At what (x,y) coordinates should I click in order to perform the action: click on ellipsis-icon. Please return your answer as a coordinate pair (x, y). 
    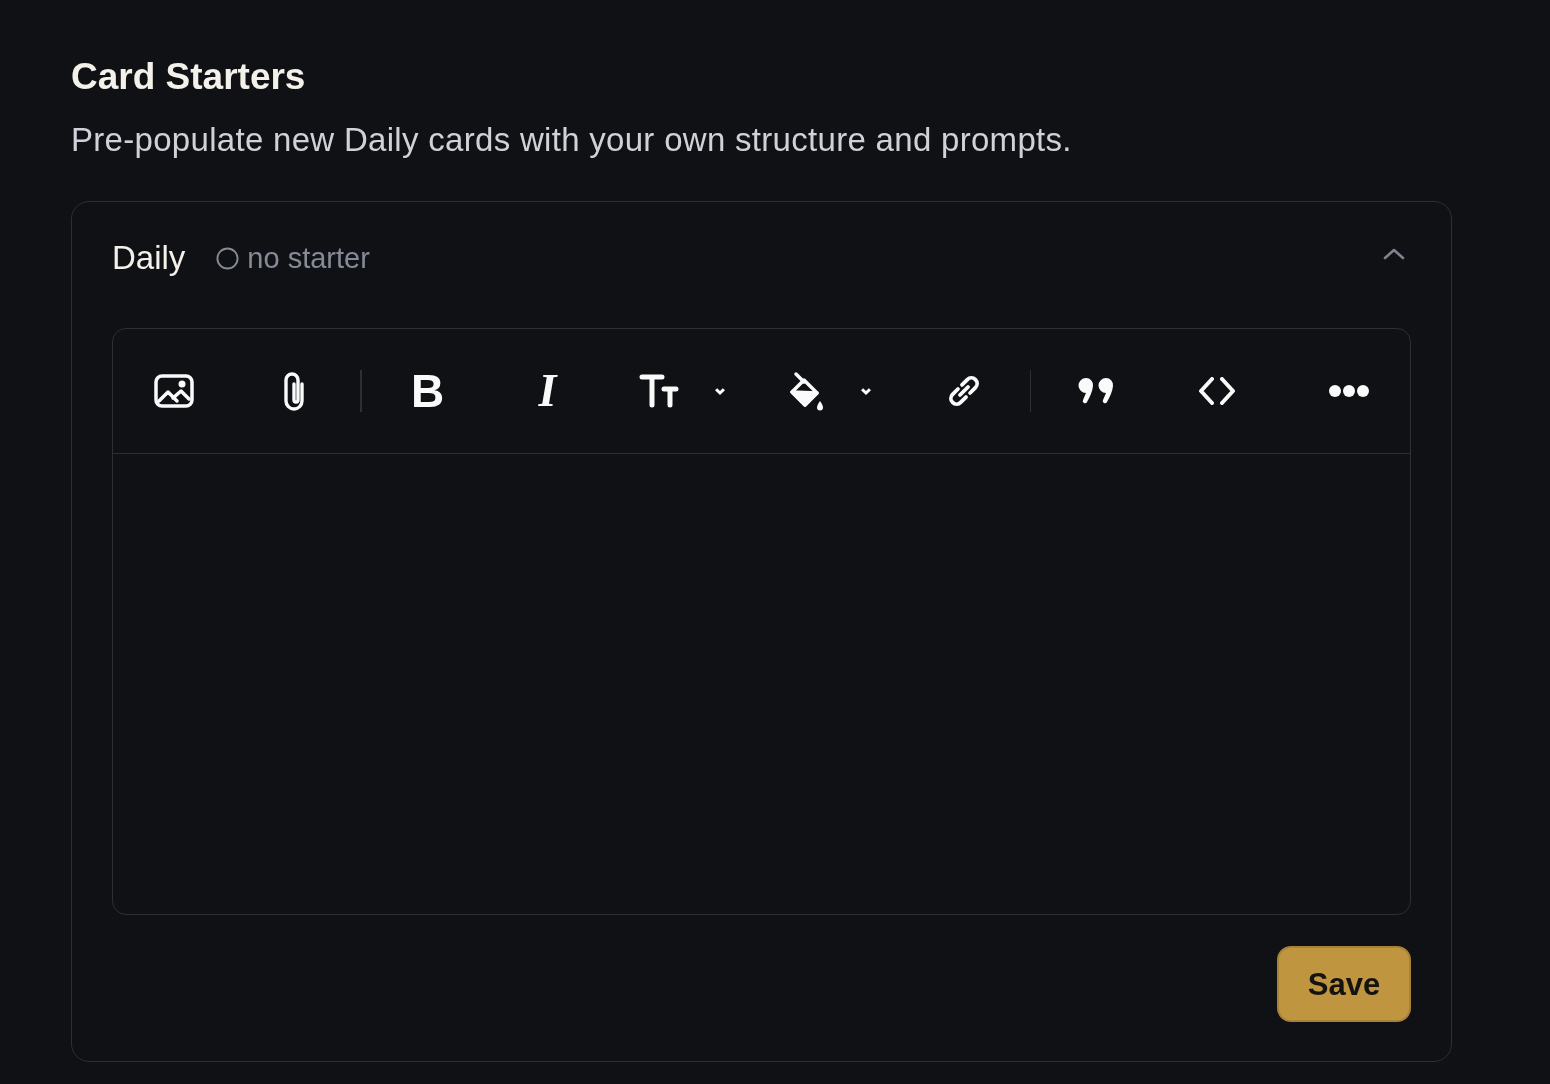
    Looking at the image, I should click on (1349, 391).